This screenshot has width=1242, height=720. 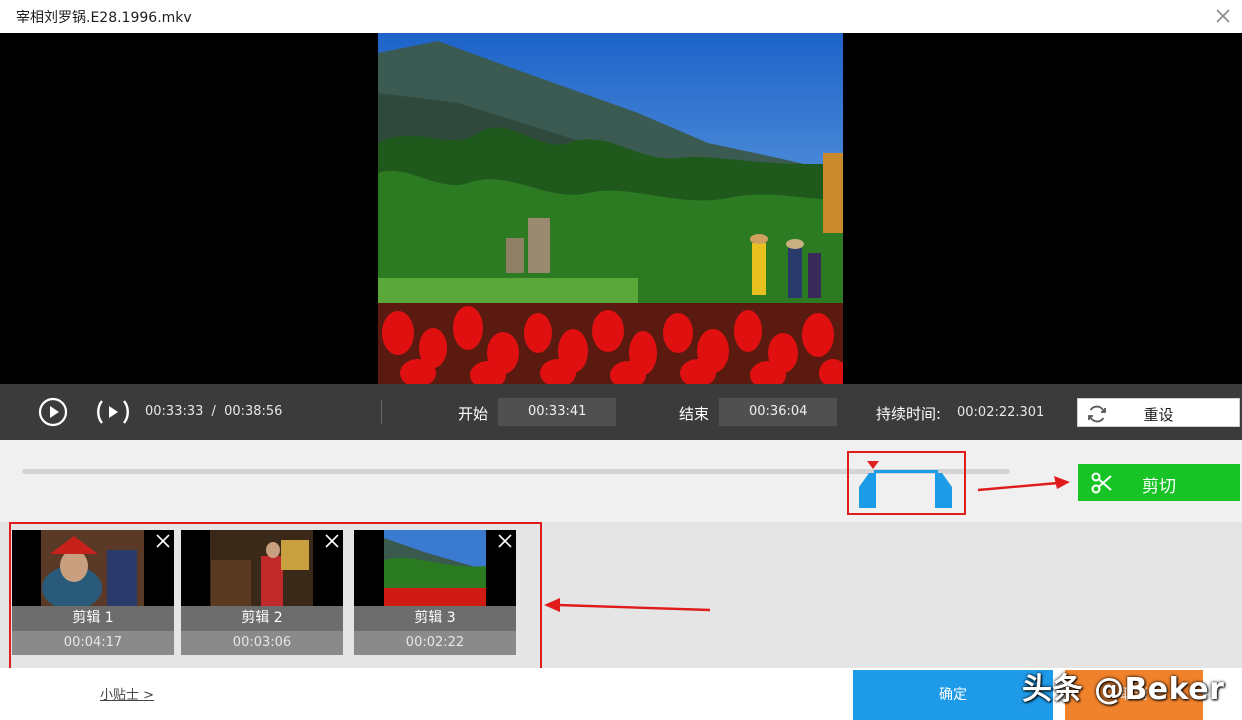 I want to click on range-start-handle, so click(x=867, y=490).